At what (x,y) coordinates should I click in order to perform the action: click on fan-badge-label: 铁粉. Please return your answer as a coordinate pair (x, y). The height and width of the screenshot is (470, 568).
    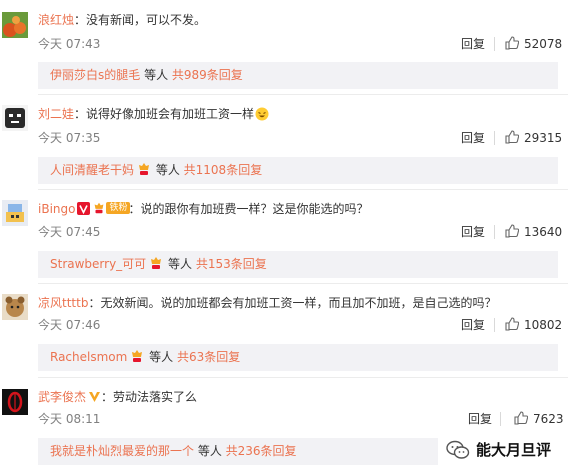
    Looking at the image, I should click on (118, 208).